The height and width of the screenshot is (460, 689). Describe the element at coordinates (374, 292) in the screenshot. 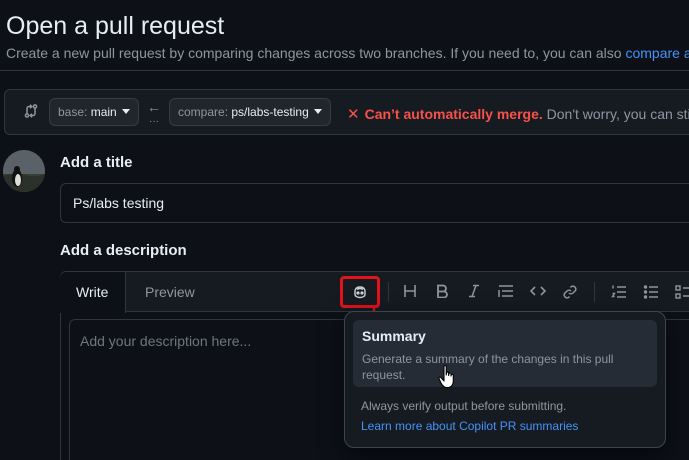

I see `editor-toolbar: Write Preview` at that location.